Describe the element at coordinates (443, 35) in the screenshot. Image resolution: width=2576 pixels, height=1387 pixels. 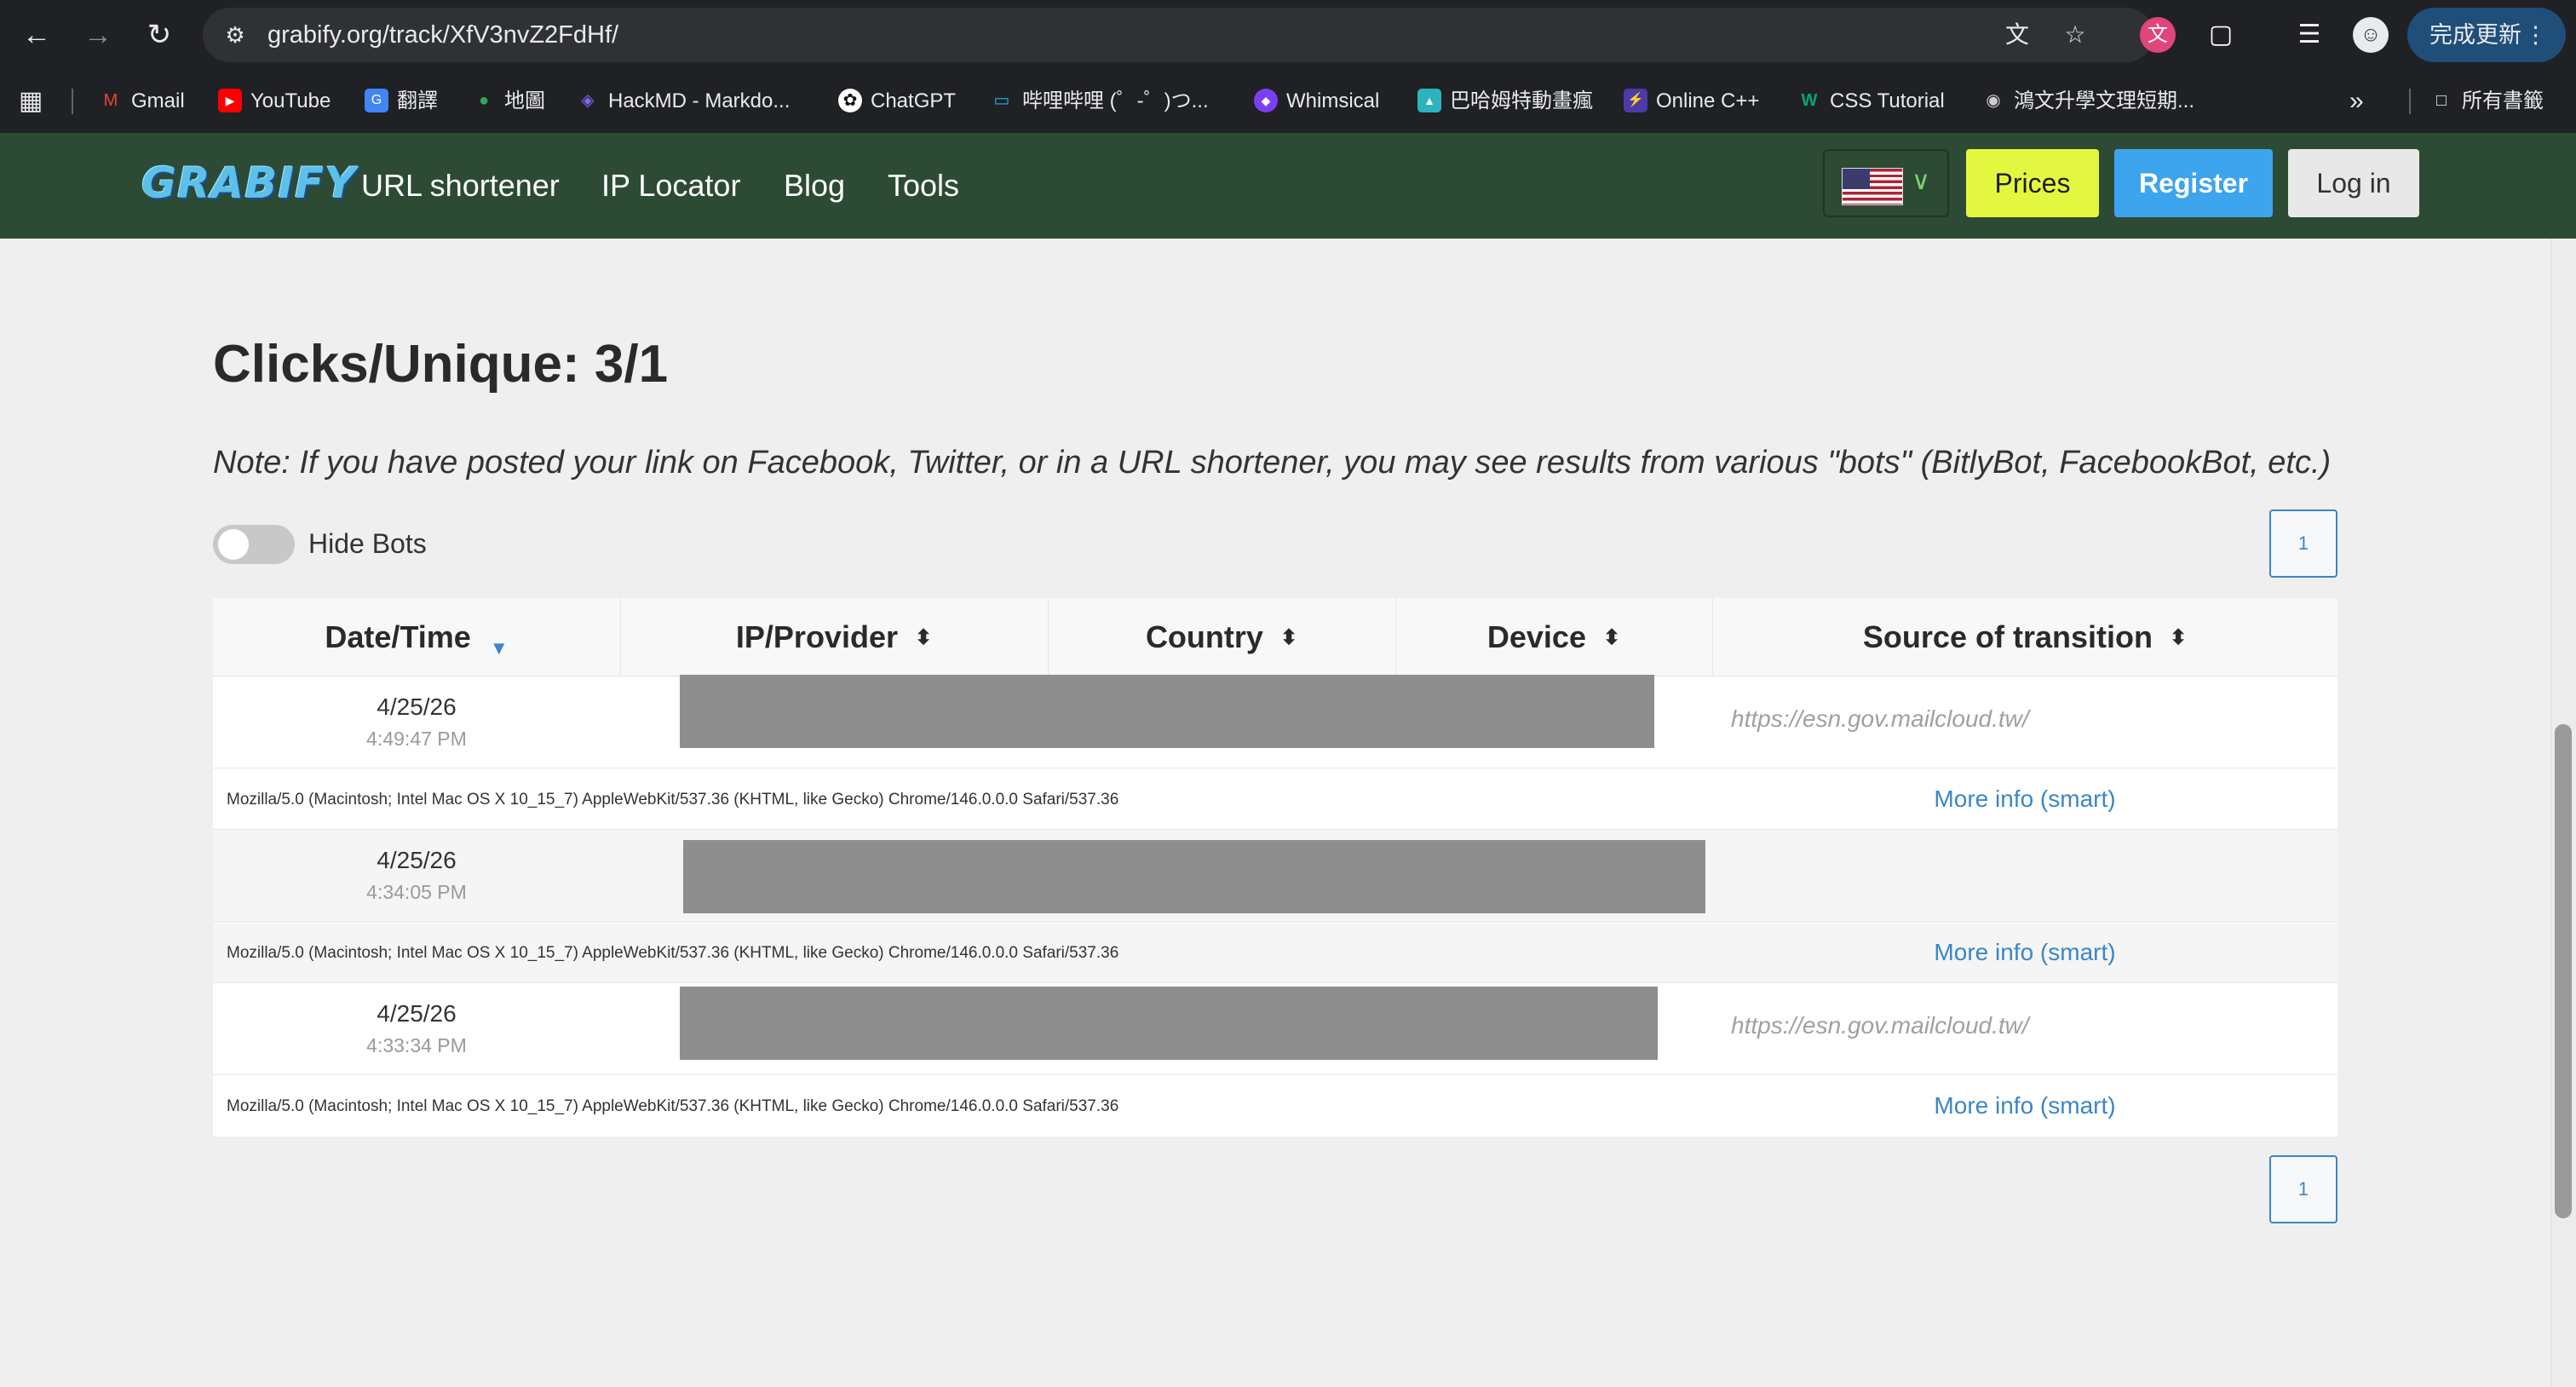
I see `url-text: grabify.org/track/XfV3nvZ2FdHf/` at that location.